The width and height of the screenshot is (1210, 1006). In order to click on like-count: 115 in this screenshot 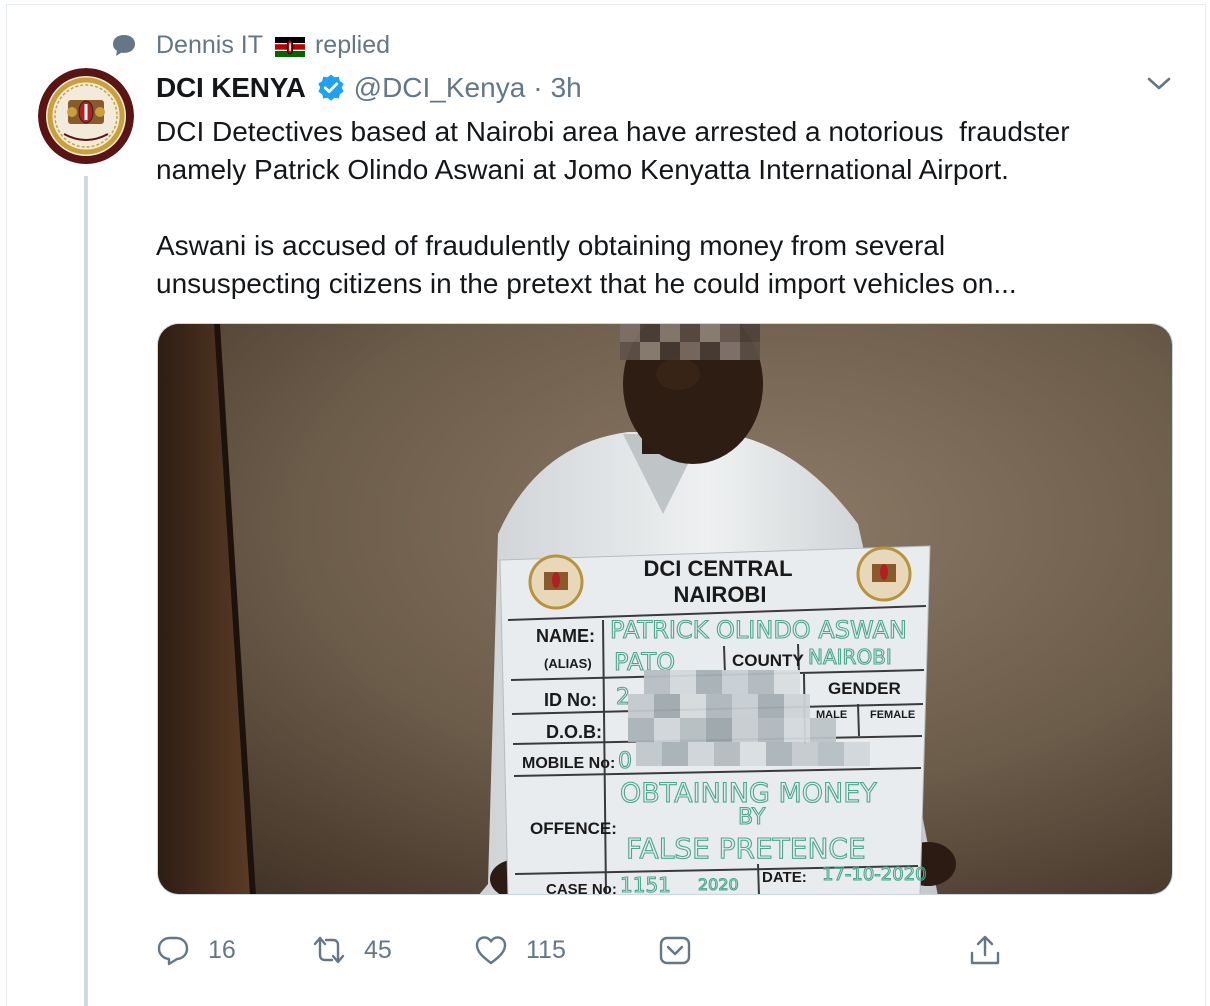, I will do `click(546, 949)`.